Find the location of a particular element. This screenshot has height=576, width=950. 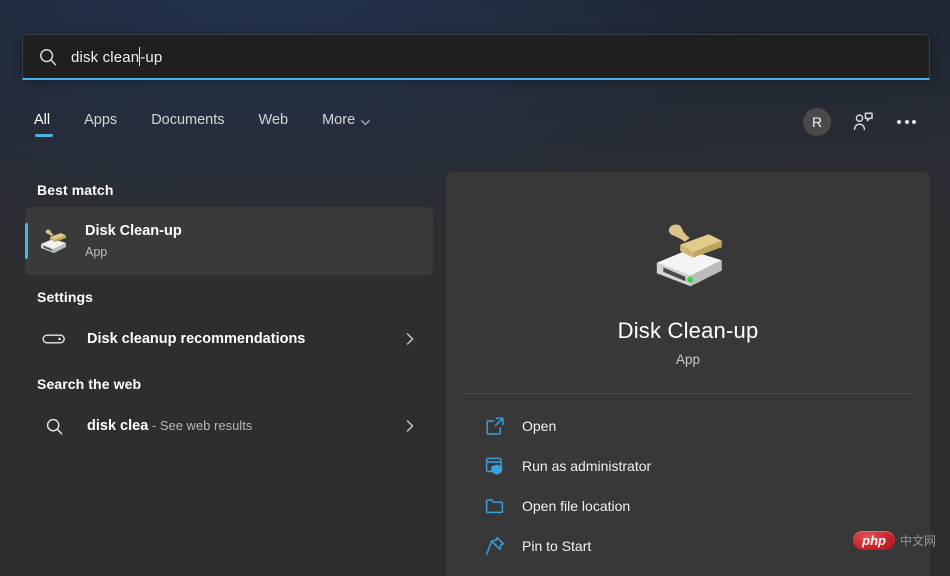

search-input-text: disk clean-up is located at coordinates (116, 56).